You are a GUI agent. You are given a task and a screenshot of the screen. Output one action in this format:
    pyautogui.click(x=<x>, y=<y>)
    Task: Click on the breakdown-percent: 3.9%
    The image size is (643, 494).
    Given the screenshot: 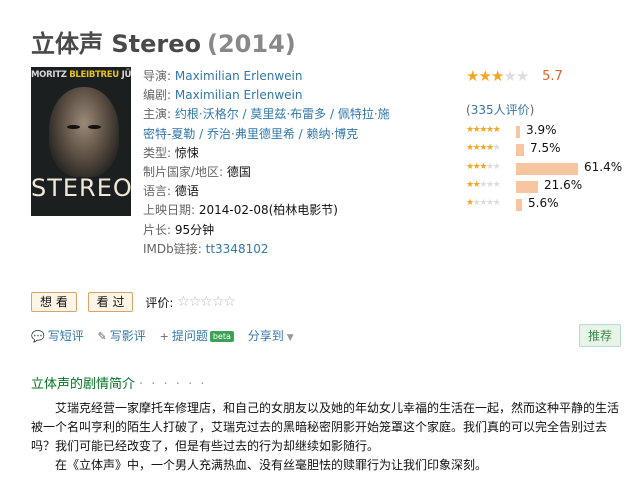 What is the action you would take?
    pyautogui.click(x=541, y=130)
    